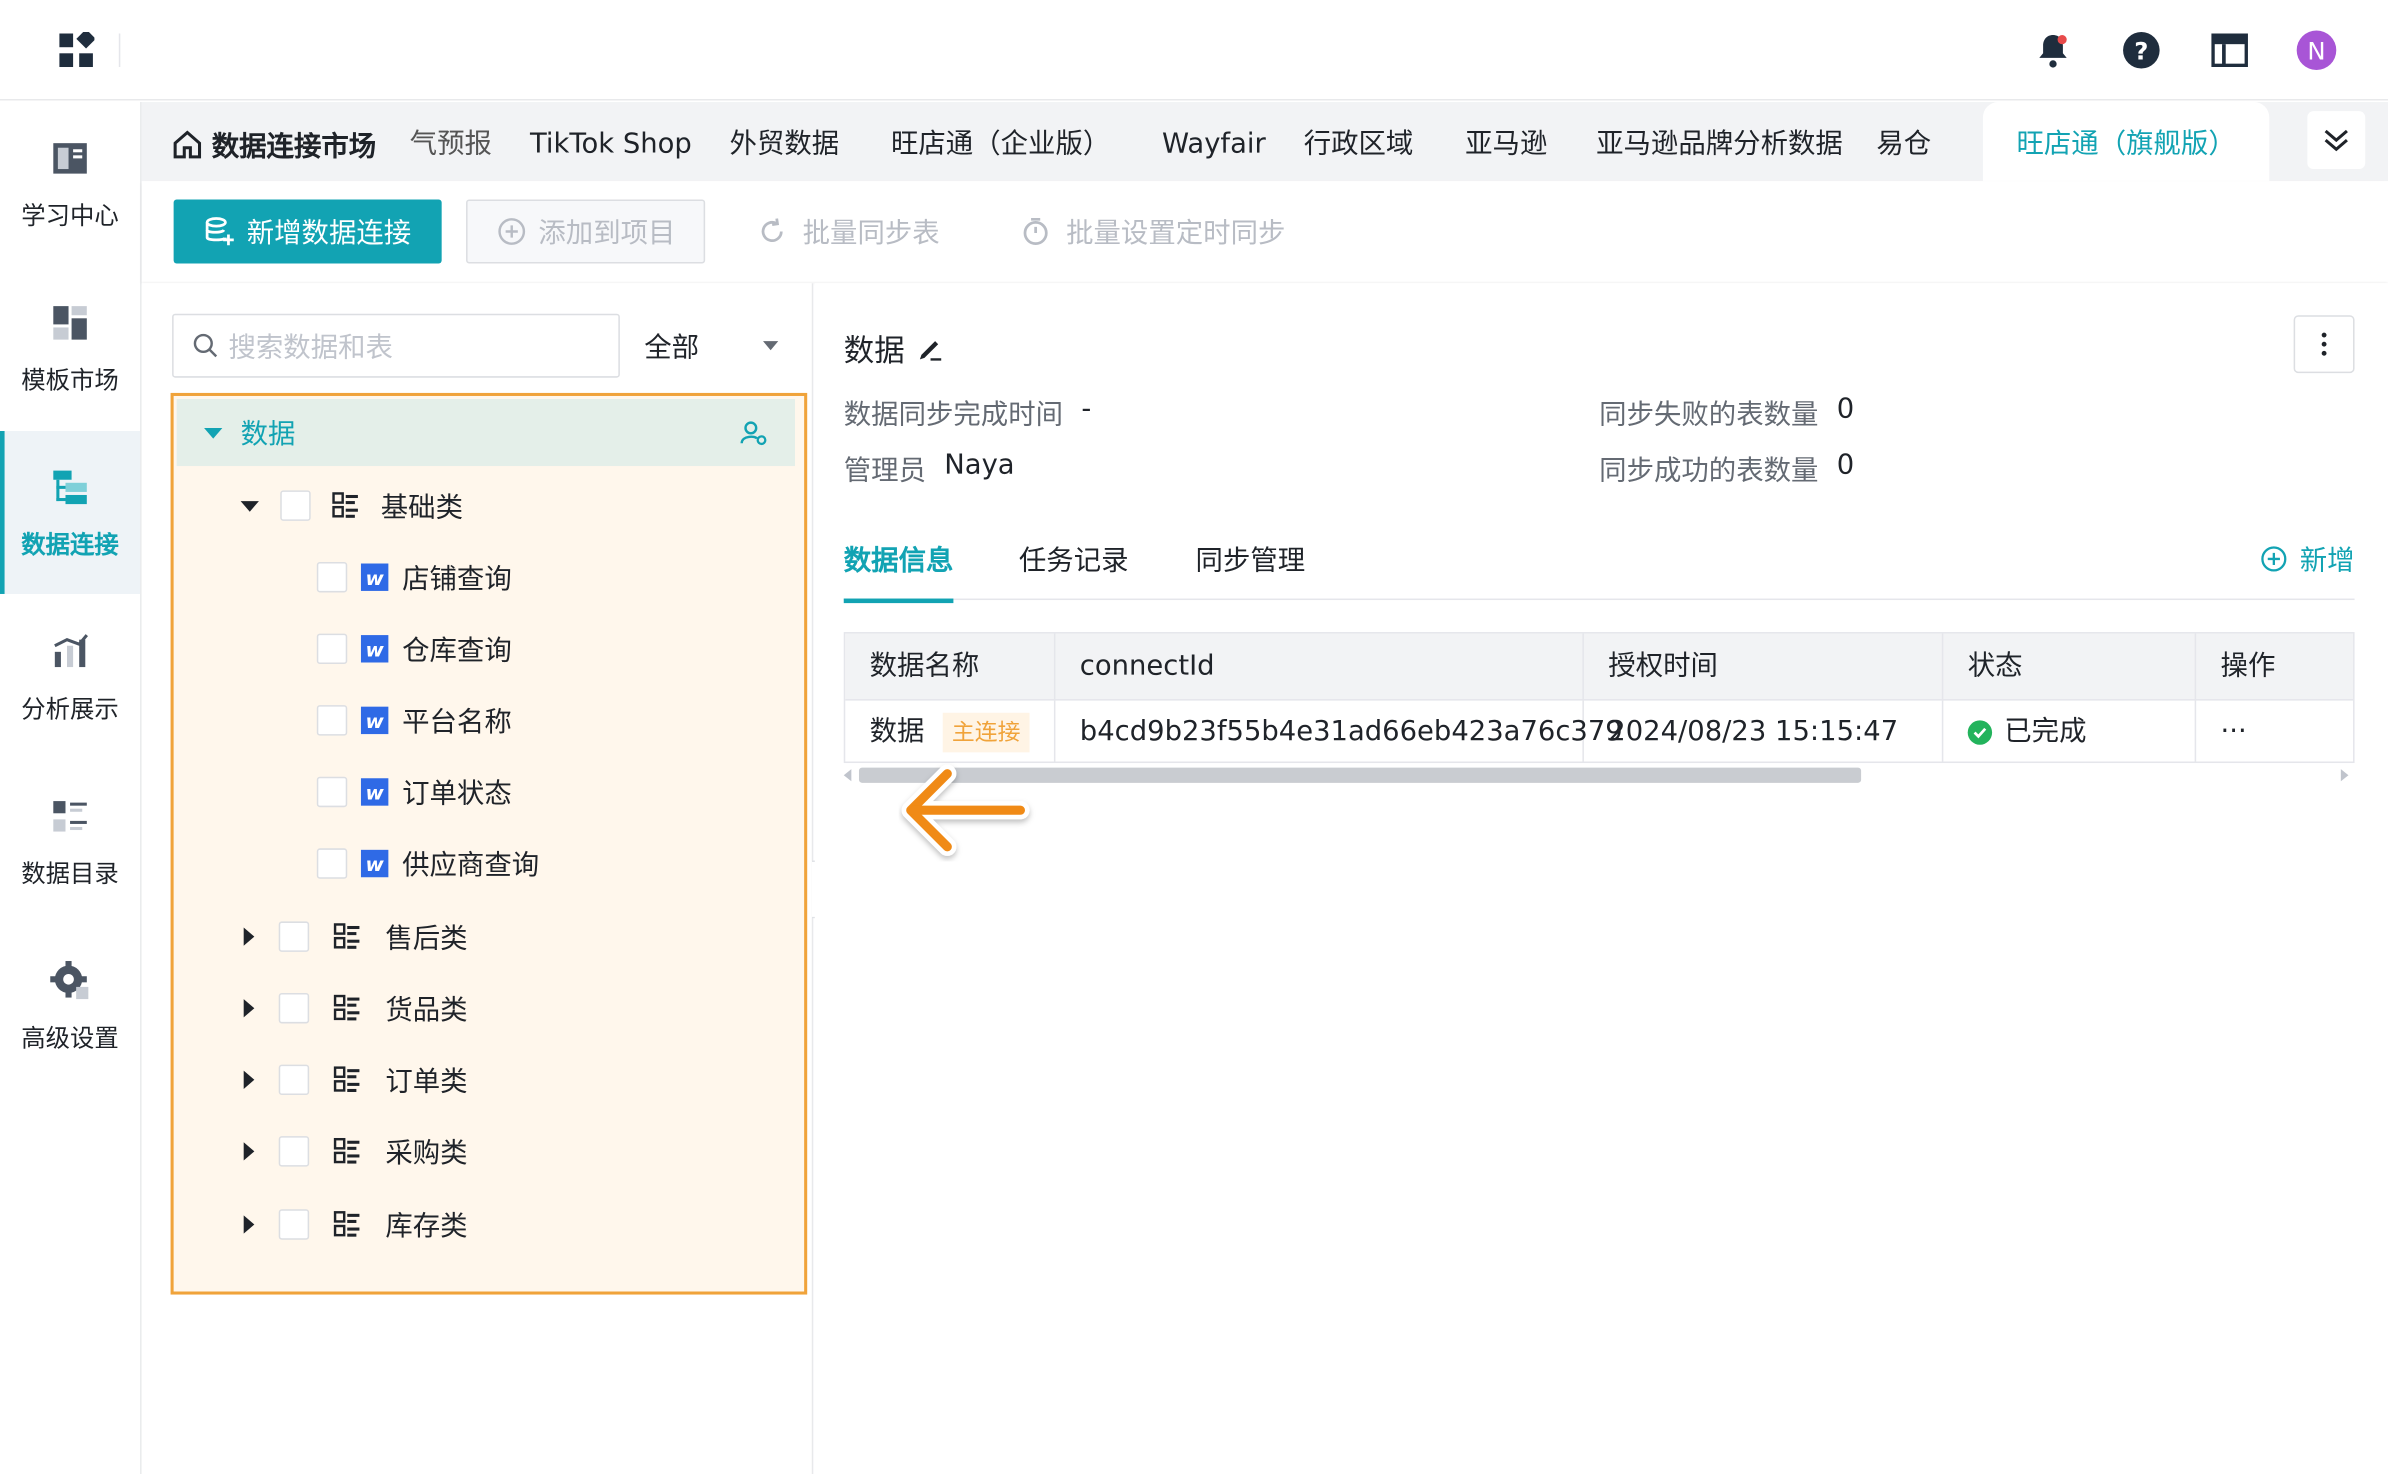 The height and width of the screenshot is (1474, 2388). Describe the element at coordinates (1764, 732) in the screenshot. I see `cell-auth-time: 2024/08/23 15:15:47` at that location.